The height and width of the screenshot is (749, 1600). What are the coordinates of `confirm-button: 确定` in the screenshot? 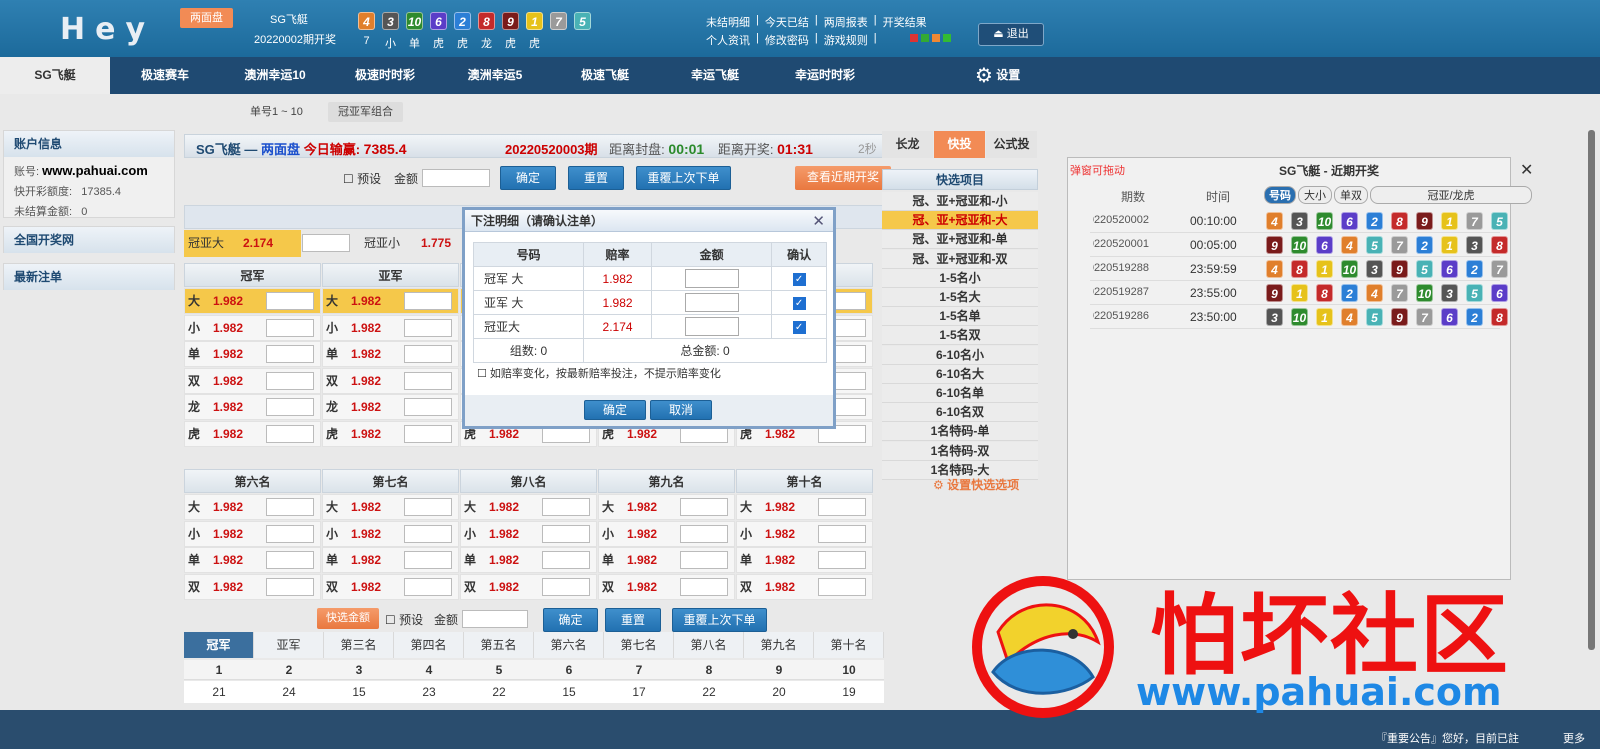 It's located at (528, 178).